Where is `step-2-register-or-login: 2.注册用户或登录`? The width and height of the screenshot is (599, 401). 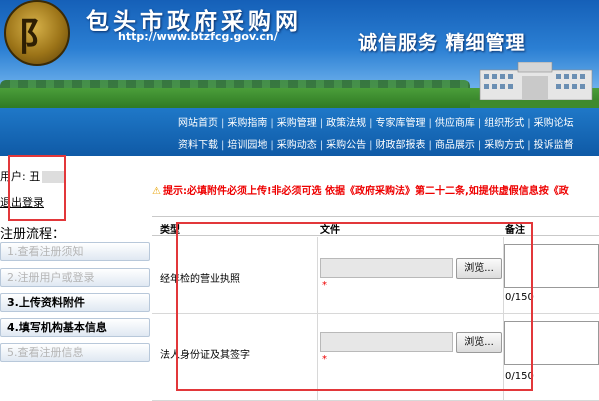 step-2-register-or-login: 2.注册用户或登录 is located at coordinates (75, 277).